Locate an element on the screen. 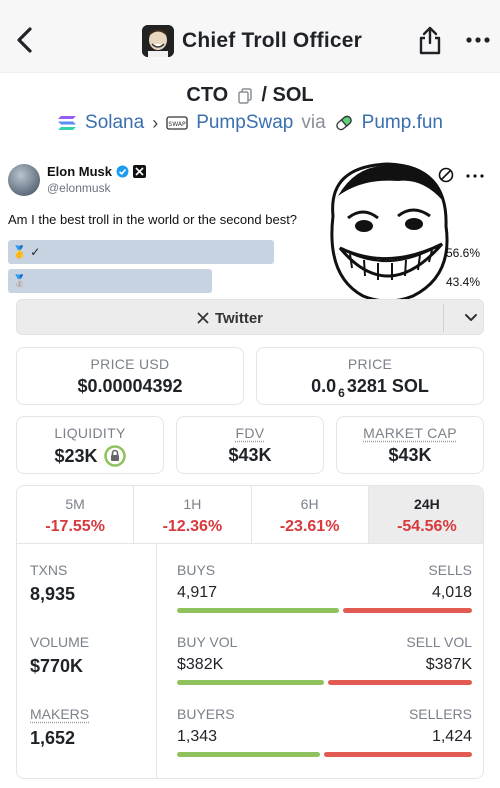 Image resolution: width=500 pixels, height=788 pixels. share-icon is located at coordinates (430, 40).